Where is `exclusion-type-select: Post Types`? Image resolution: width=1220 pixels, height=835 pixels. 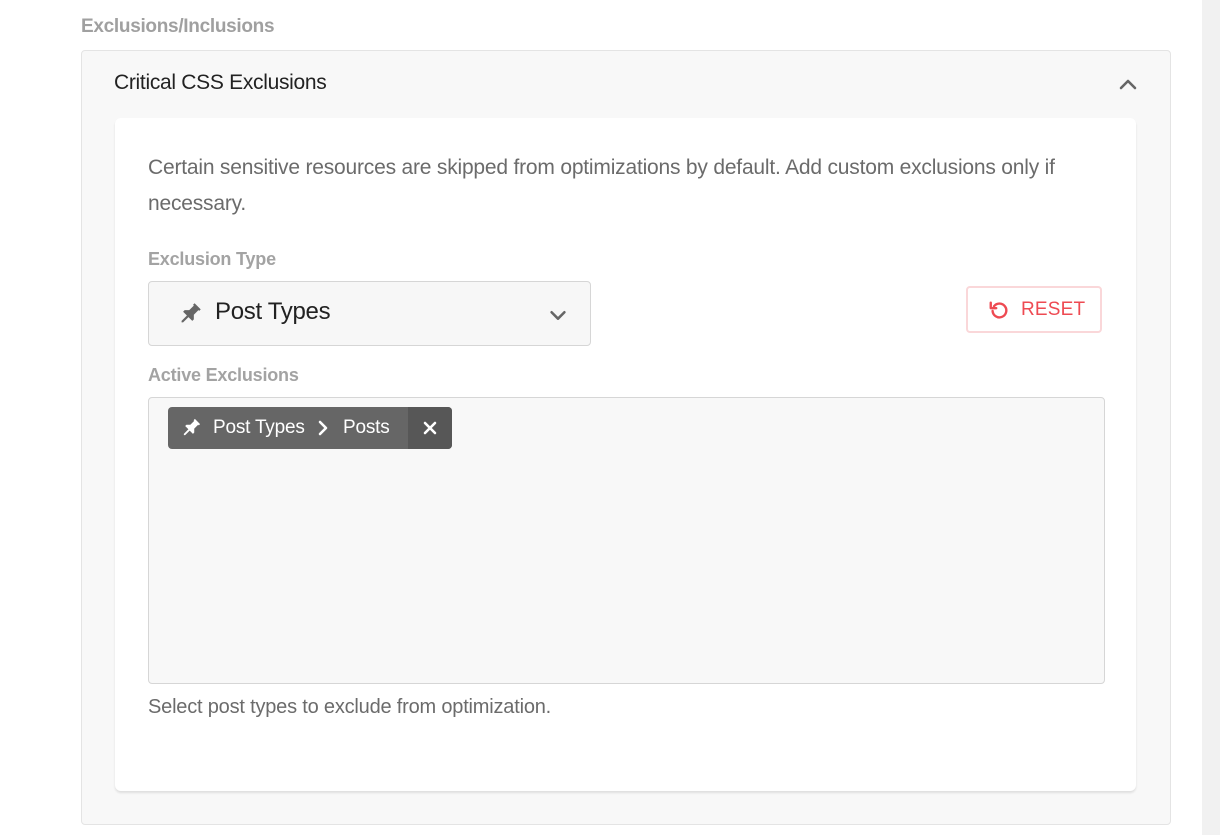 exclusion-type-select: Post Types is located at coordinates (369, 313).